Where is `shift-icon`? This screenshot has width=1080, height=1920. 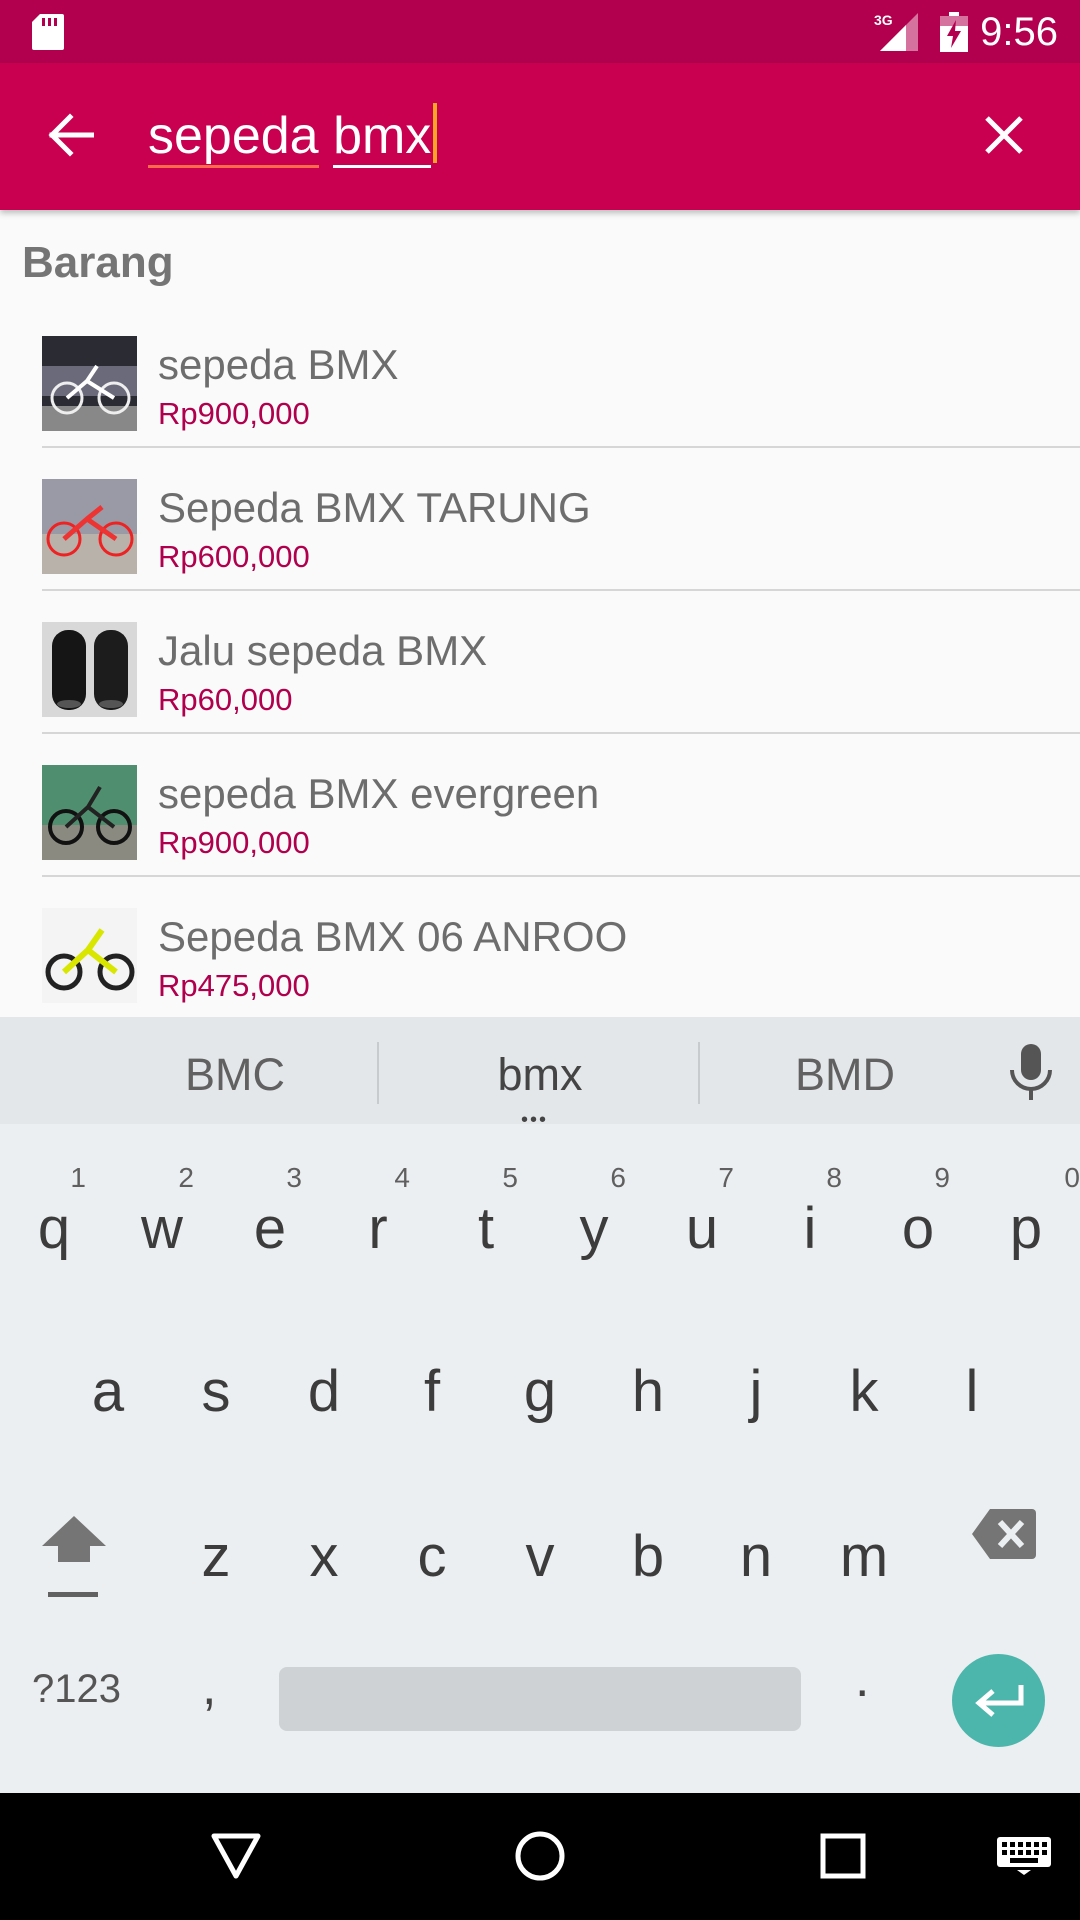
shift-icon is located at coordinates (74, 1562).